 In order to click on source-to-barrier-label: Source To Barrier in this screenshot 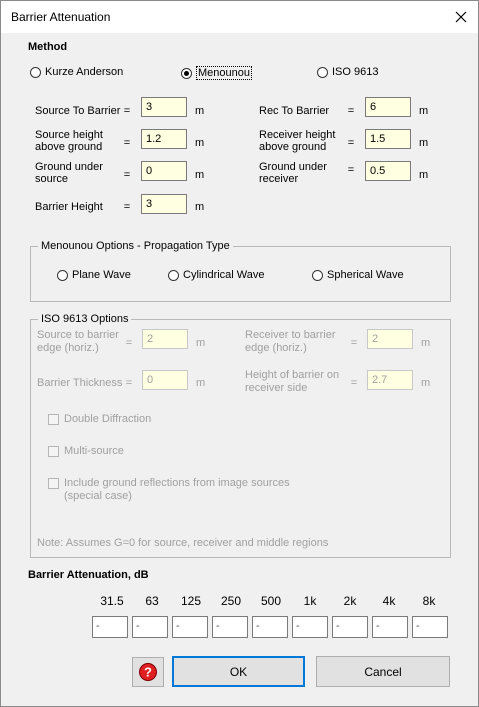, I will do `click(78, 111)`.